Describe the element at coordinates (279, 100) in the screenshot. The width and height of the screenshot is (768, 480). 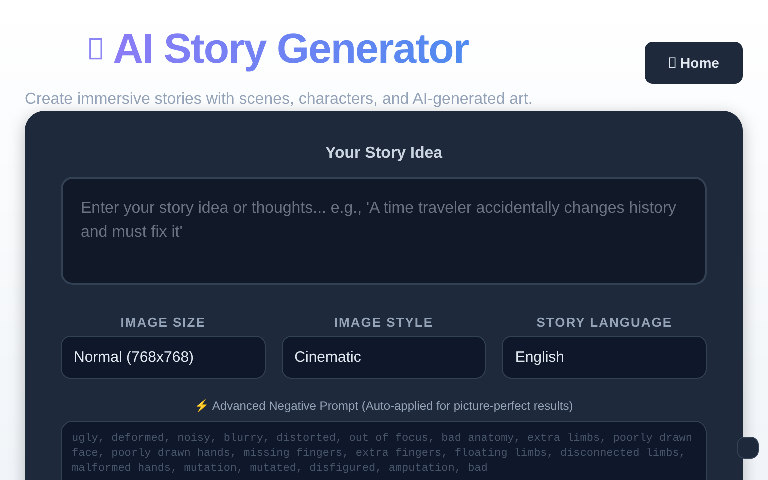
I see `page-subtitle: Create immersive stories with scenes, characters, and AI-generated art.` at that location.